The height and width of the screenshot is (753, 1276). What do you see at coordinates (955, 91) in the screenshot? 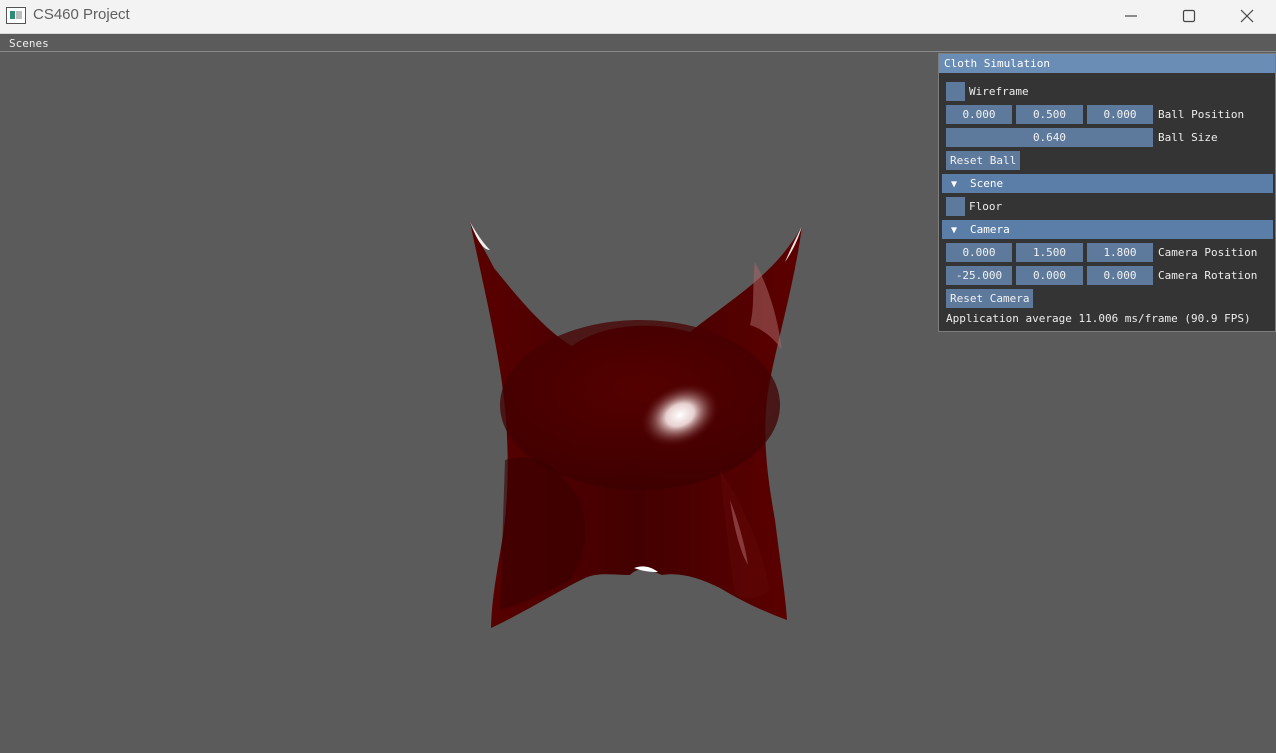
I see `wireframe-checkbox` at bounding box center [955, 91].